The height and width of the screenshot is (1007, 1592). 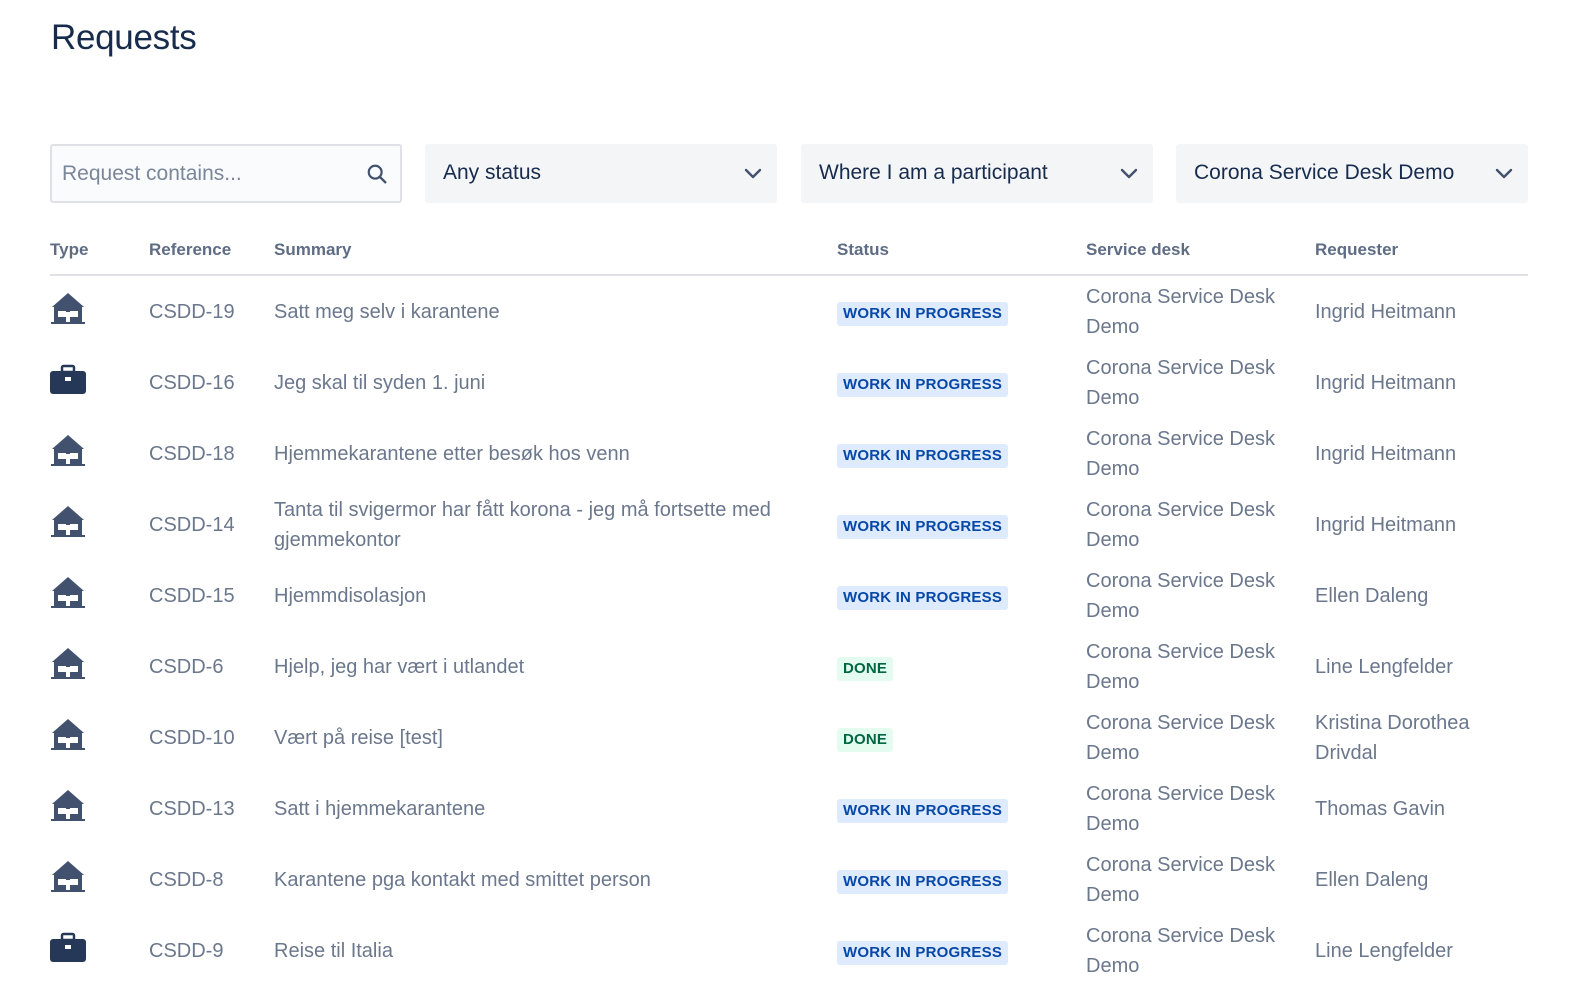 What do you see at coordinates (555, 808) in the screenshot?
I see `summary-cell: Satt i hjemmekarantene` at bounding box center [555, 808].